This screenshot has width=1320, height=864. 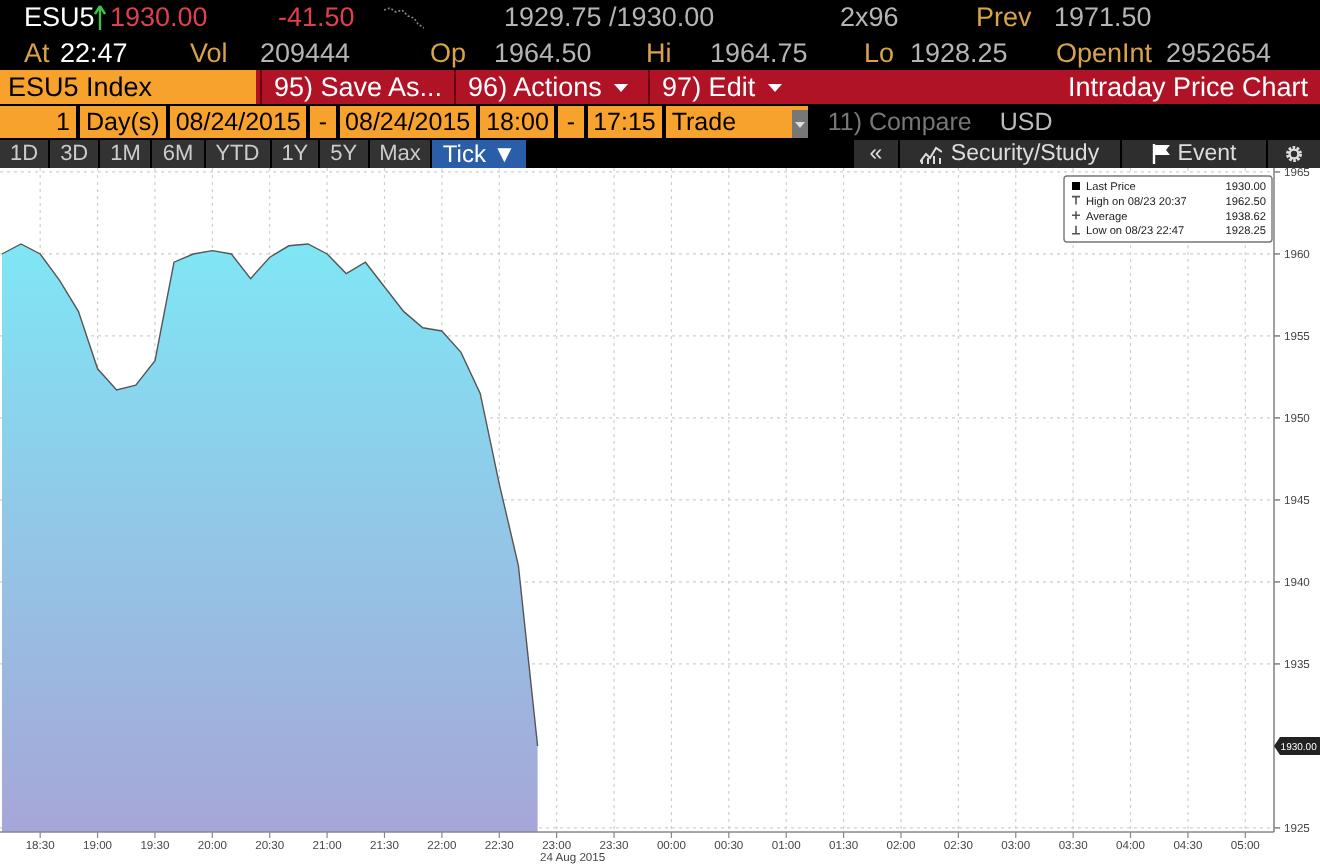 I want to click on stat-label: Vol, so click(x=209, y=52).